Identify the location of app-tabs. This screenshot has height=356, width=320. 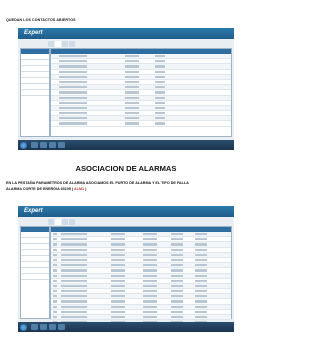
(61, 222).